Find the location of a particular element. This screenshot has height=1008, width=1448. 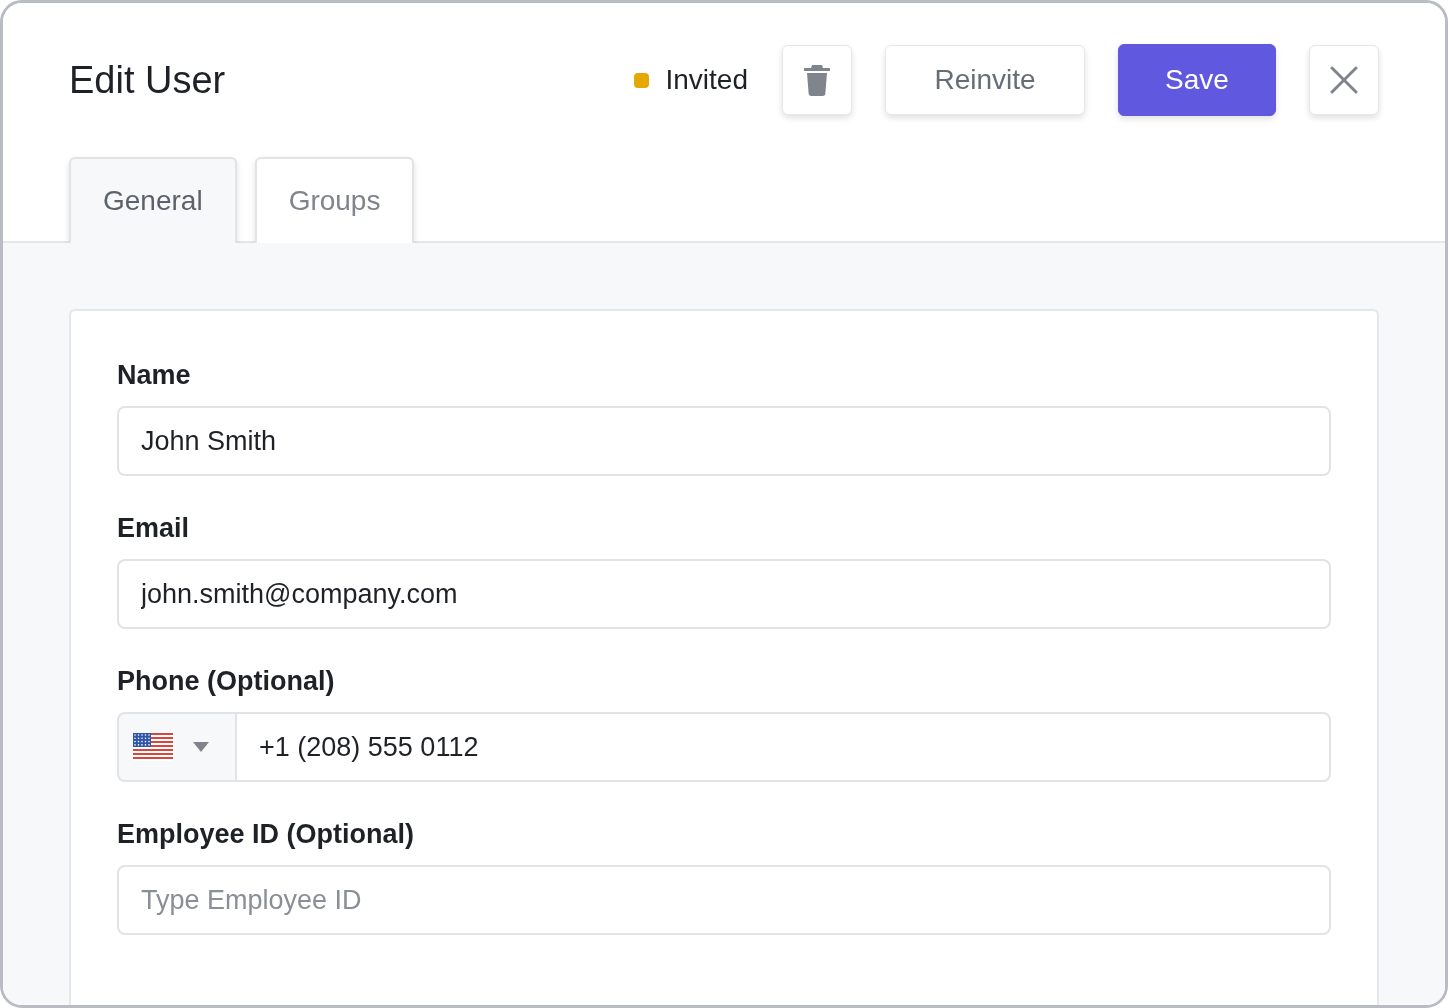

country-select is located at coordinates (176, 747).